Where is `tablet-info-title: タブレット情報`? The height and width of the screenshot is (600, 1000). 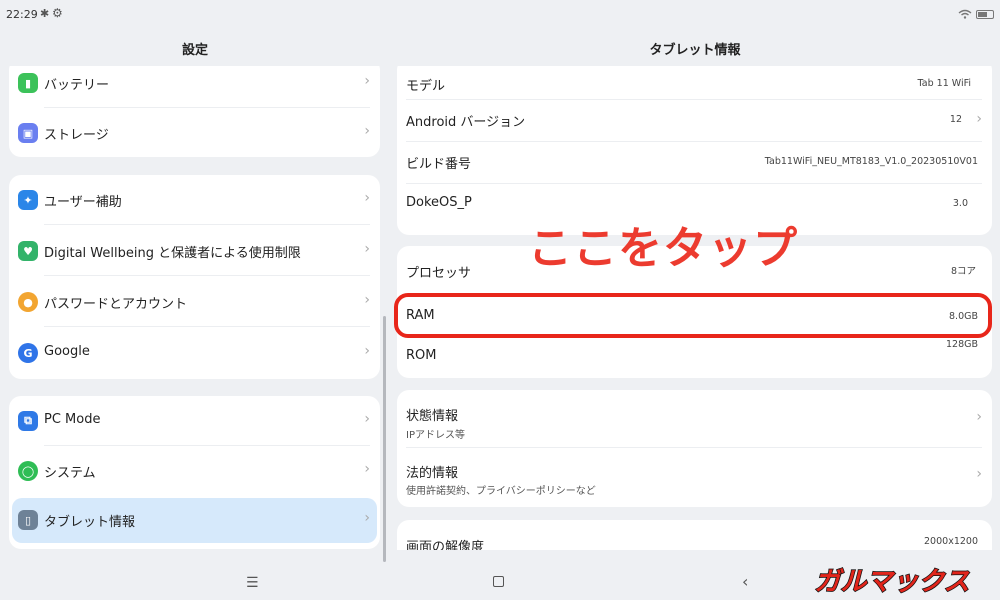 tablet-info-title: タブレット情報 is located at coordinates (695, 50).